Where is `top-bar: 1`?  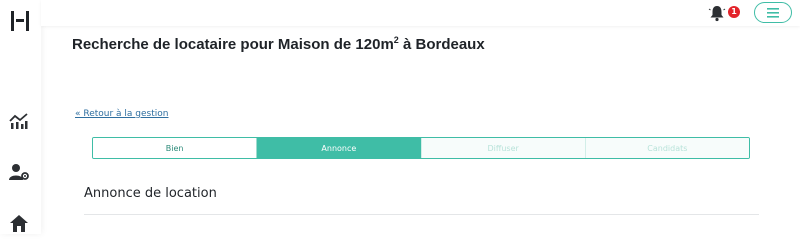
top-bar: 1 is located at coordinates (420, 13).